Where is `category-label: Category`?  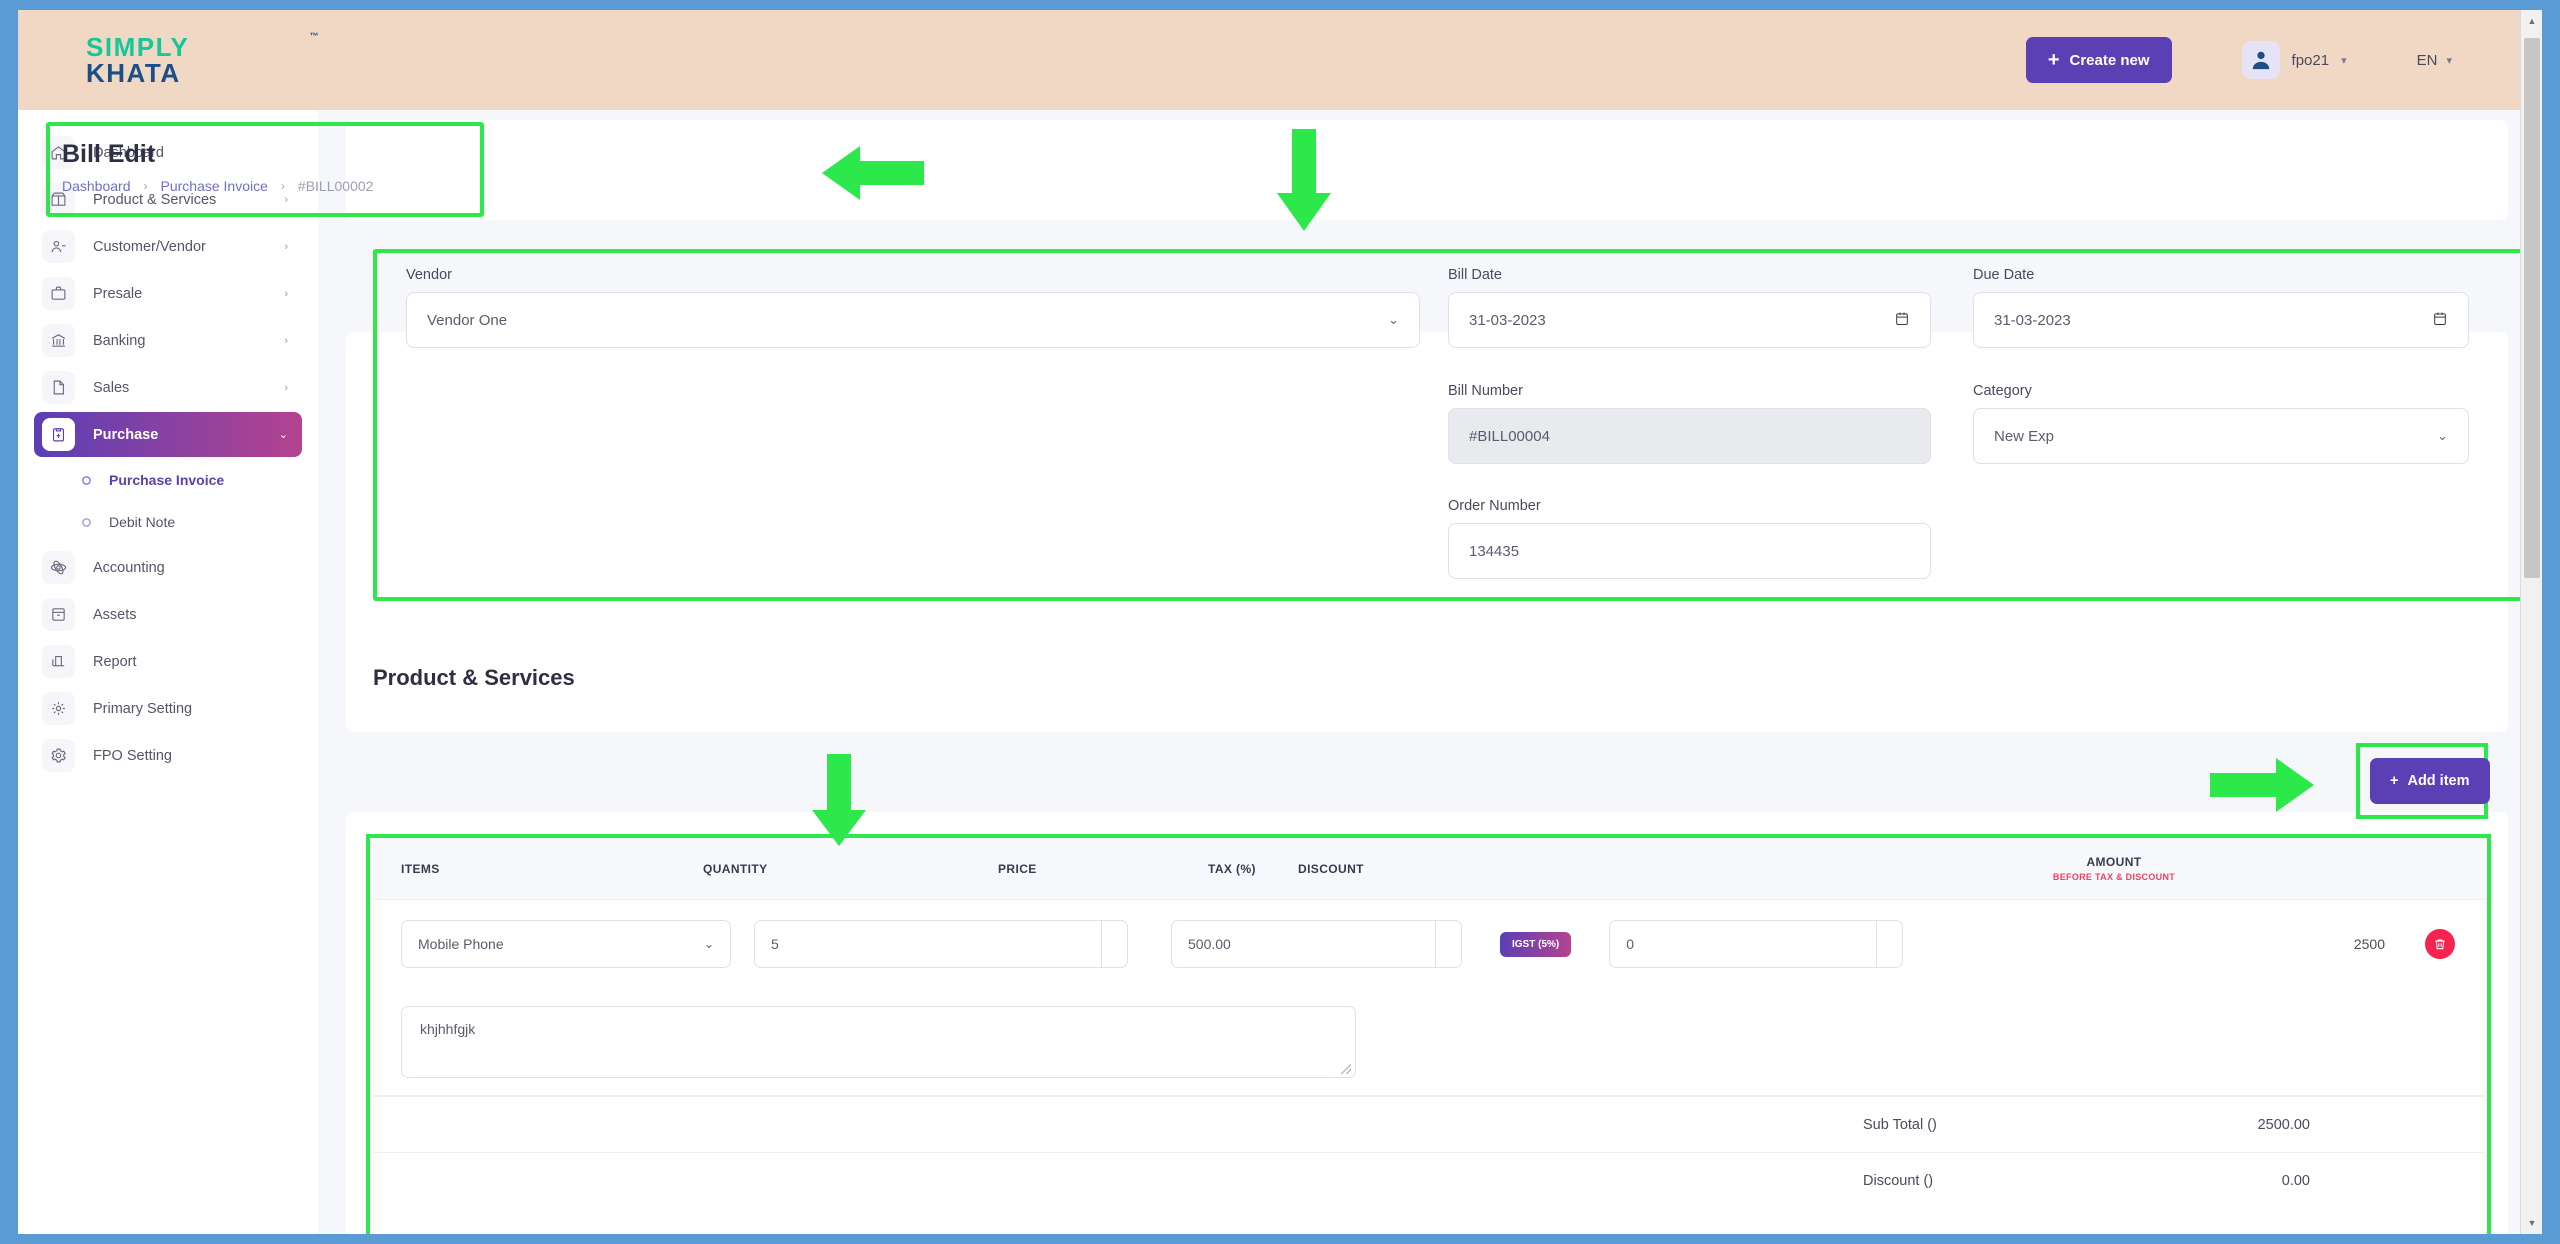 category-label: Category is located at coordinates (2002, 391).